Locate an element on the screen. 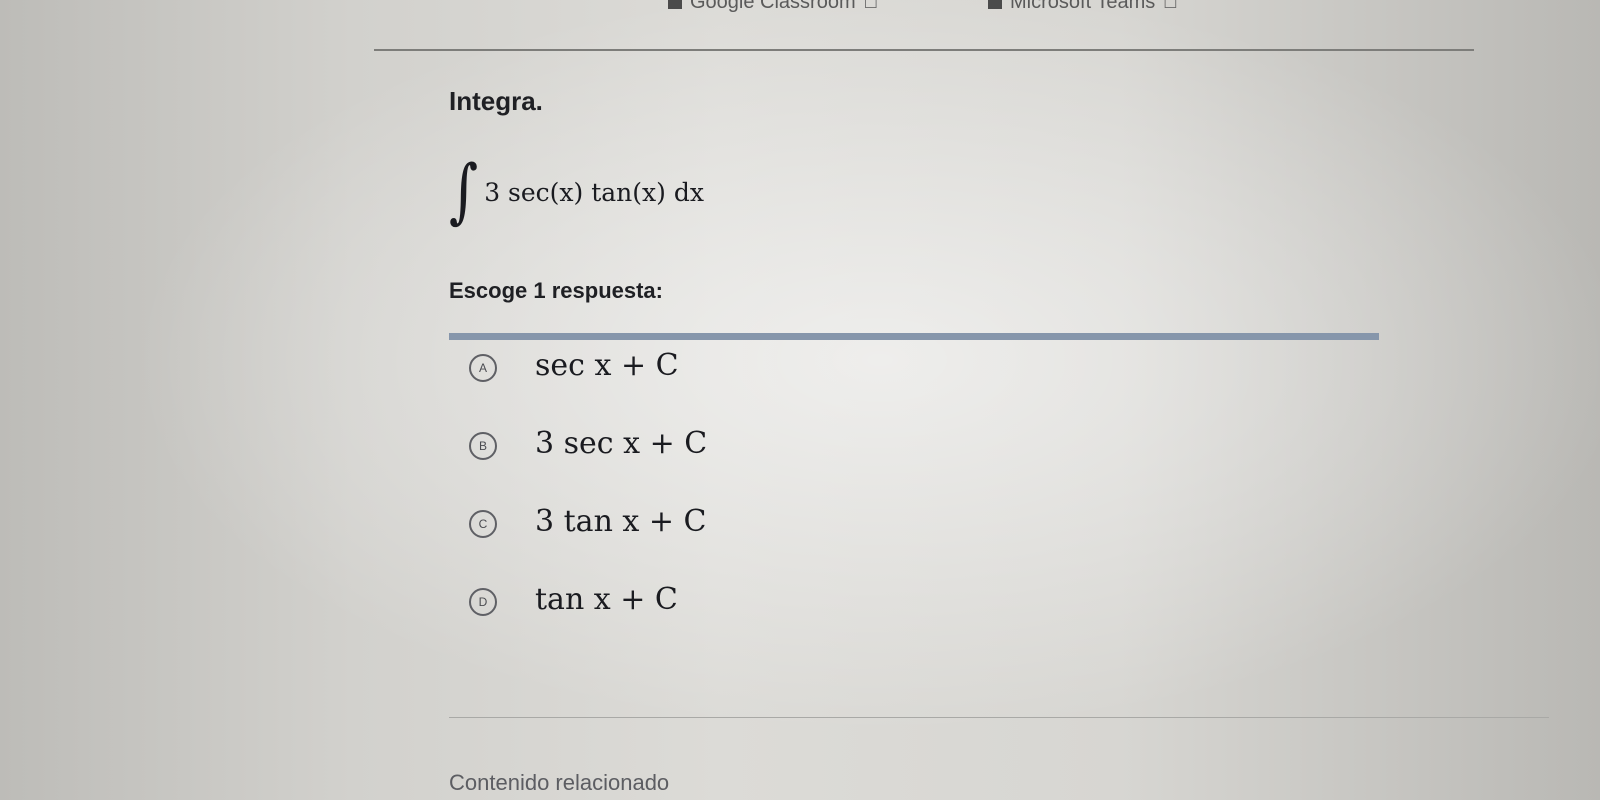  related-content-heading: Contenido relacionado is located at coordinates (559, 783).